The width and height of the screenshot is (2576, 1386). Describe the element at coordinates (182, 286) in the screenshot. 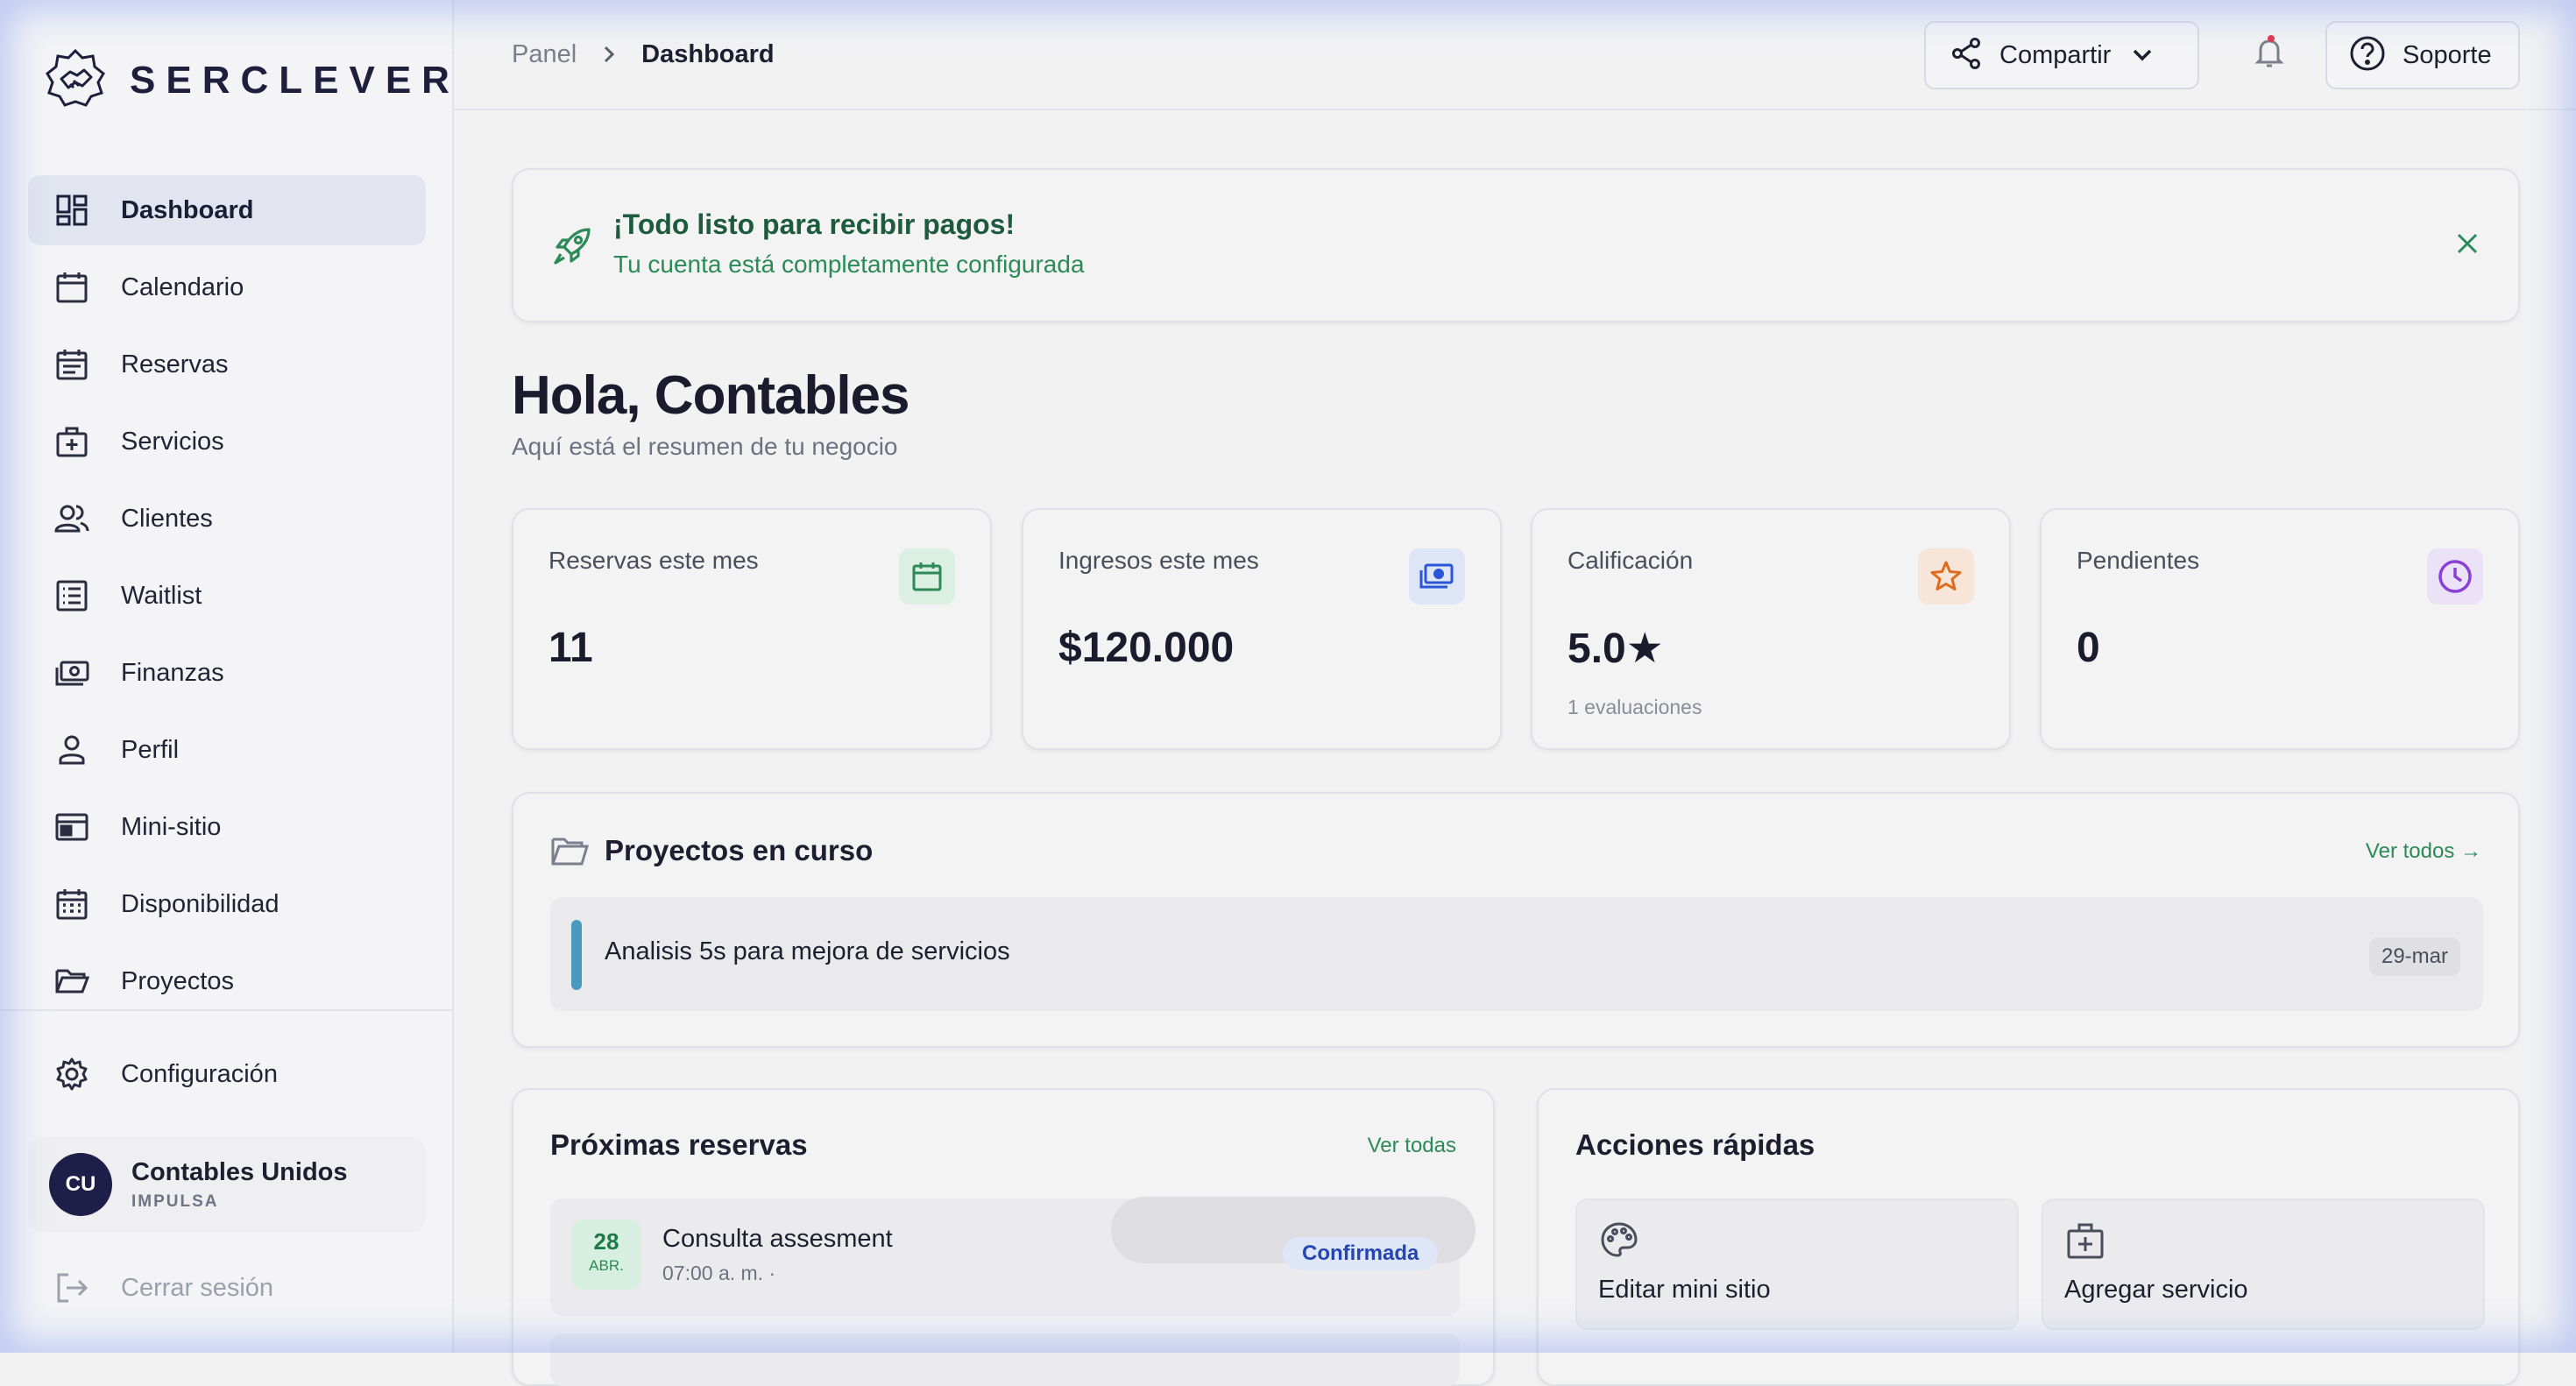

I see `sidebar-item-label: Calendario` at that location.